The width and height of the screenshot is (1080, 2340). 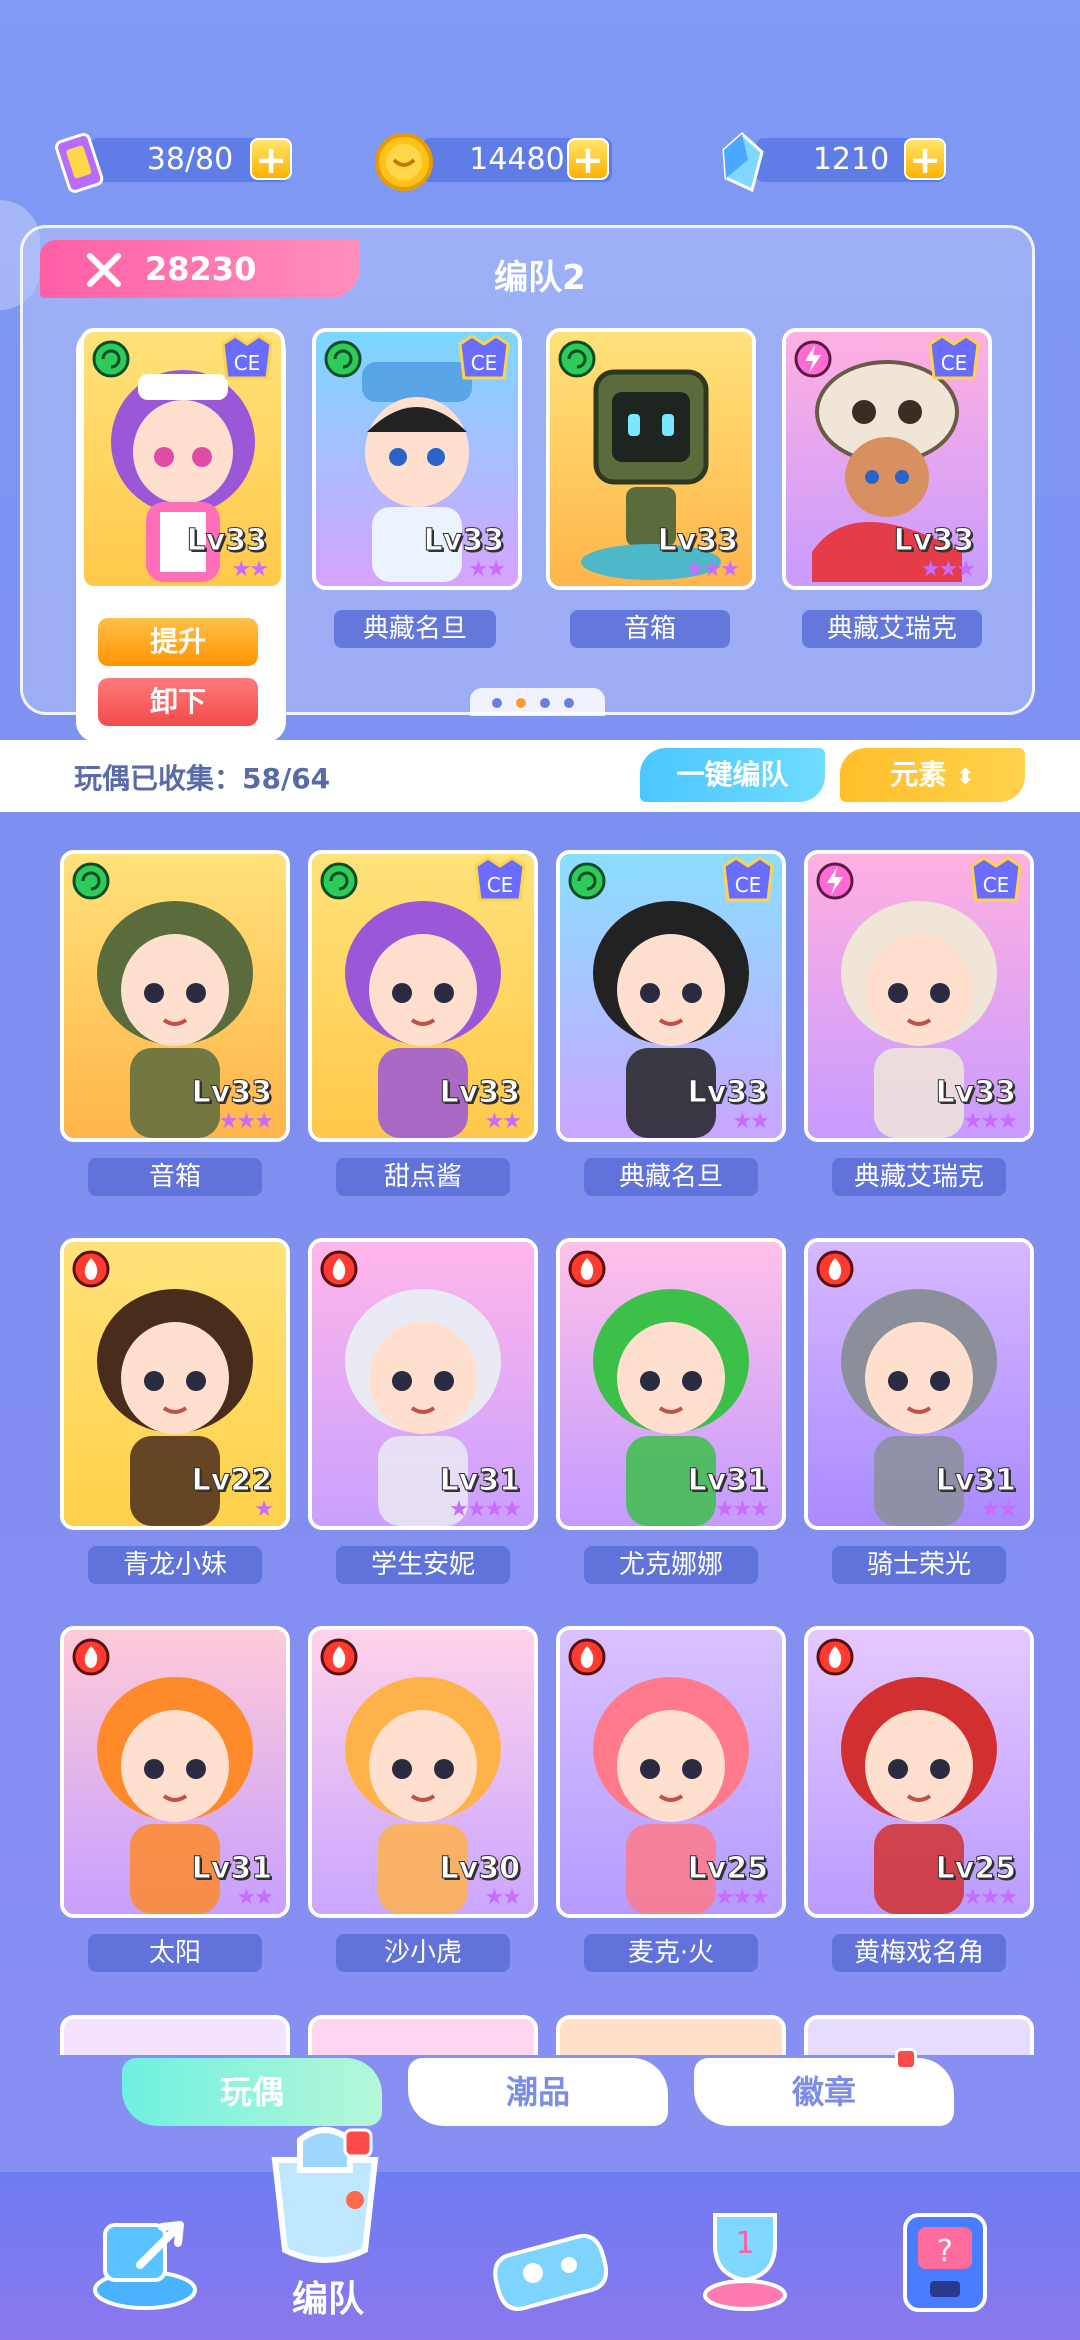 I want to click on team-slot-1: CE Lv33 ★★, so click(x=182, y=459).